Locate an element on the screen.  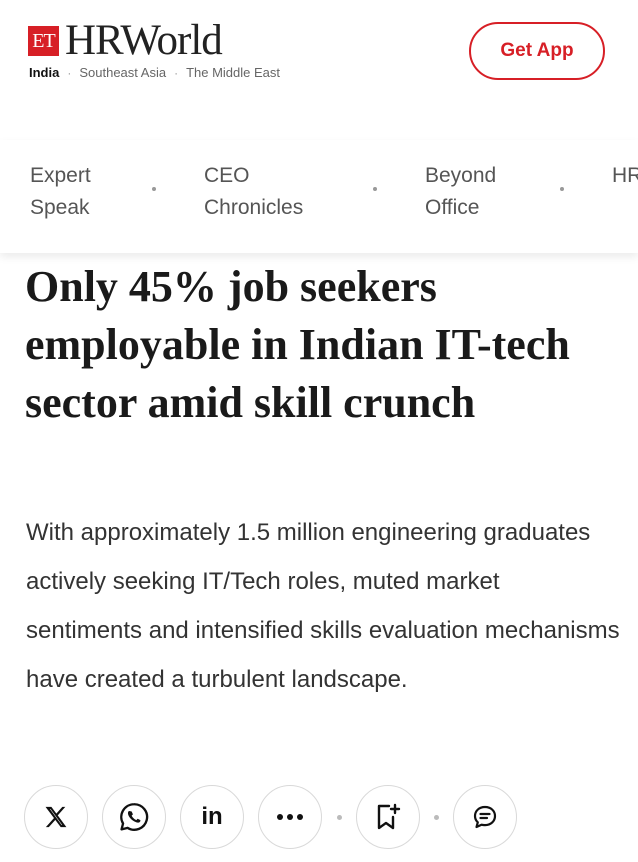
comment-icon is located at coordinates (485, 817).